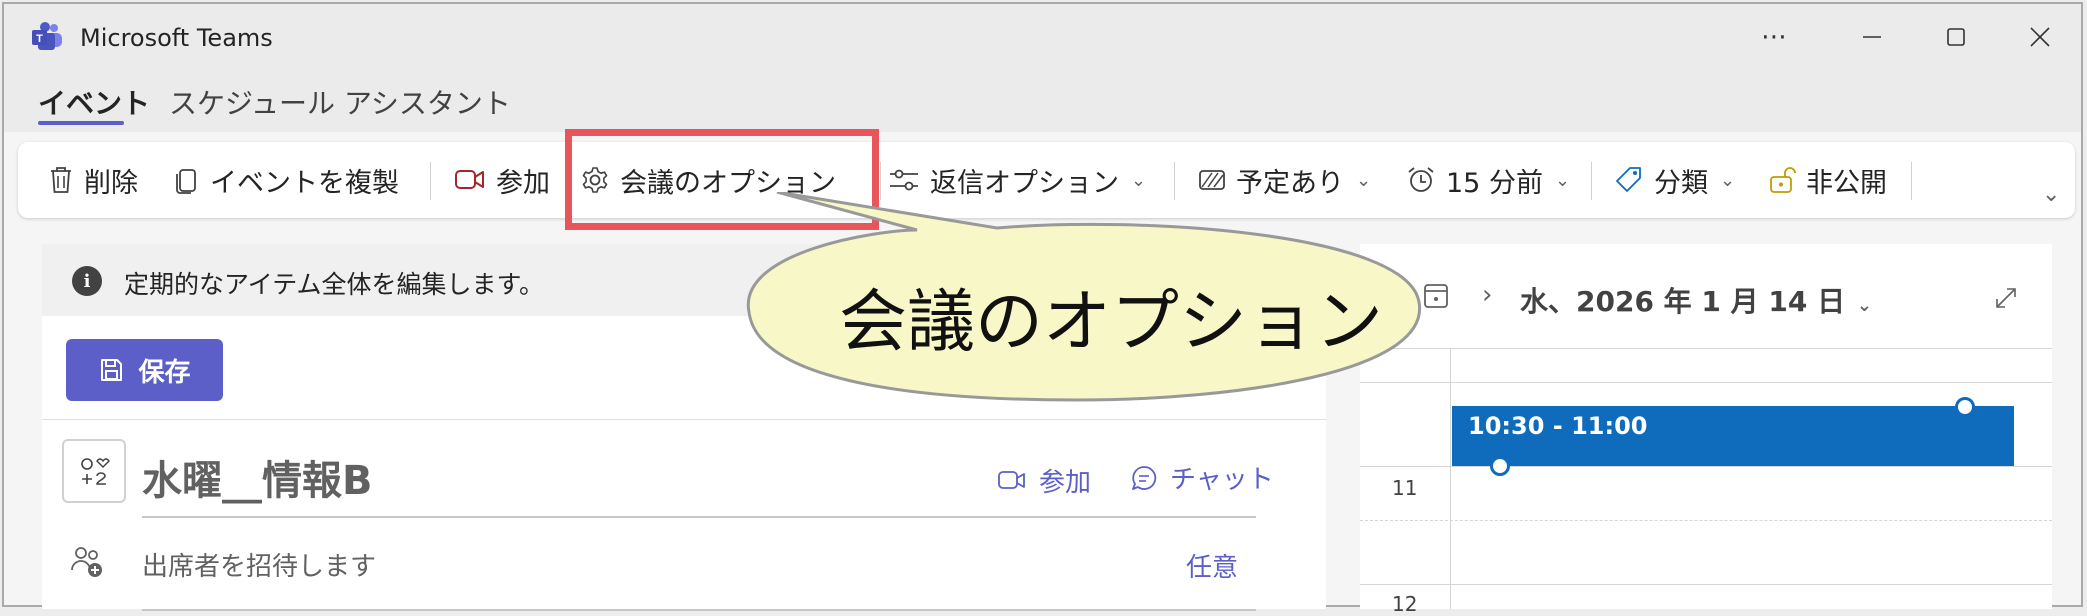 The width and height of the screenshot is (2087, 616). What do you see at coordinates (1405, 488) in the screenshot?
I see `hour-label: 11` at bounding box center [1405, 488].